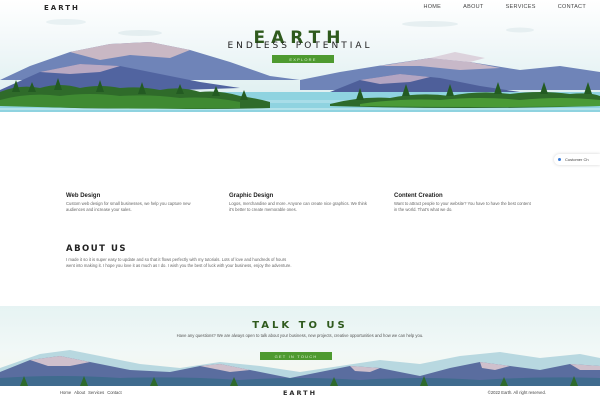  What do you see at coordinates (62, 8) in the screenshot?
I see `site-logo: EARTH` at bounding box center [62, 8].